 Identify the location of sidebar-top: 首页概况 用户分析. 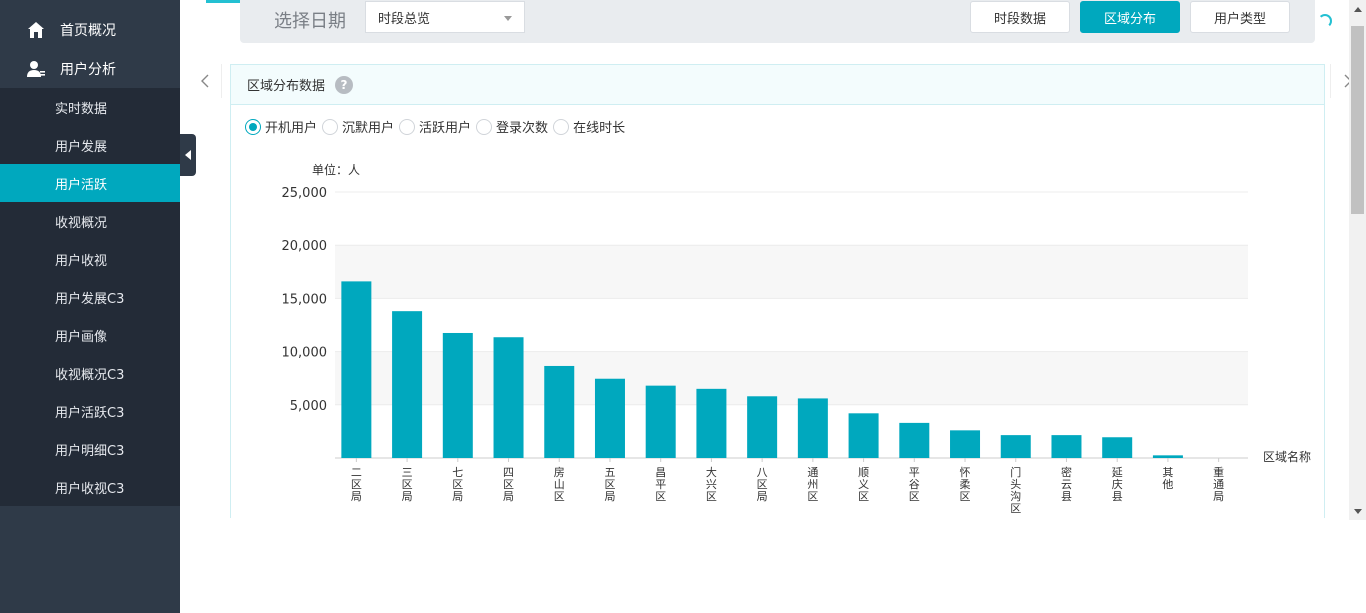
(90, 44).